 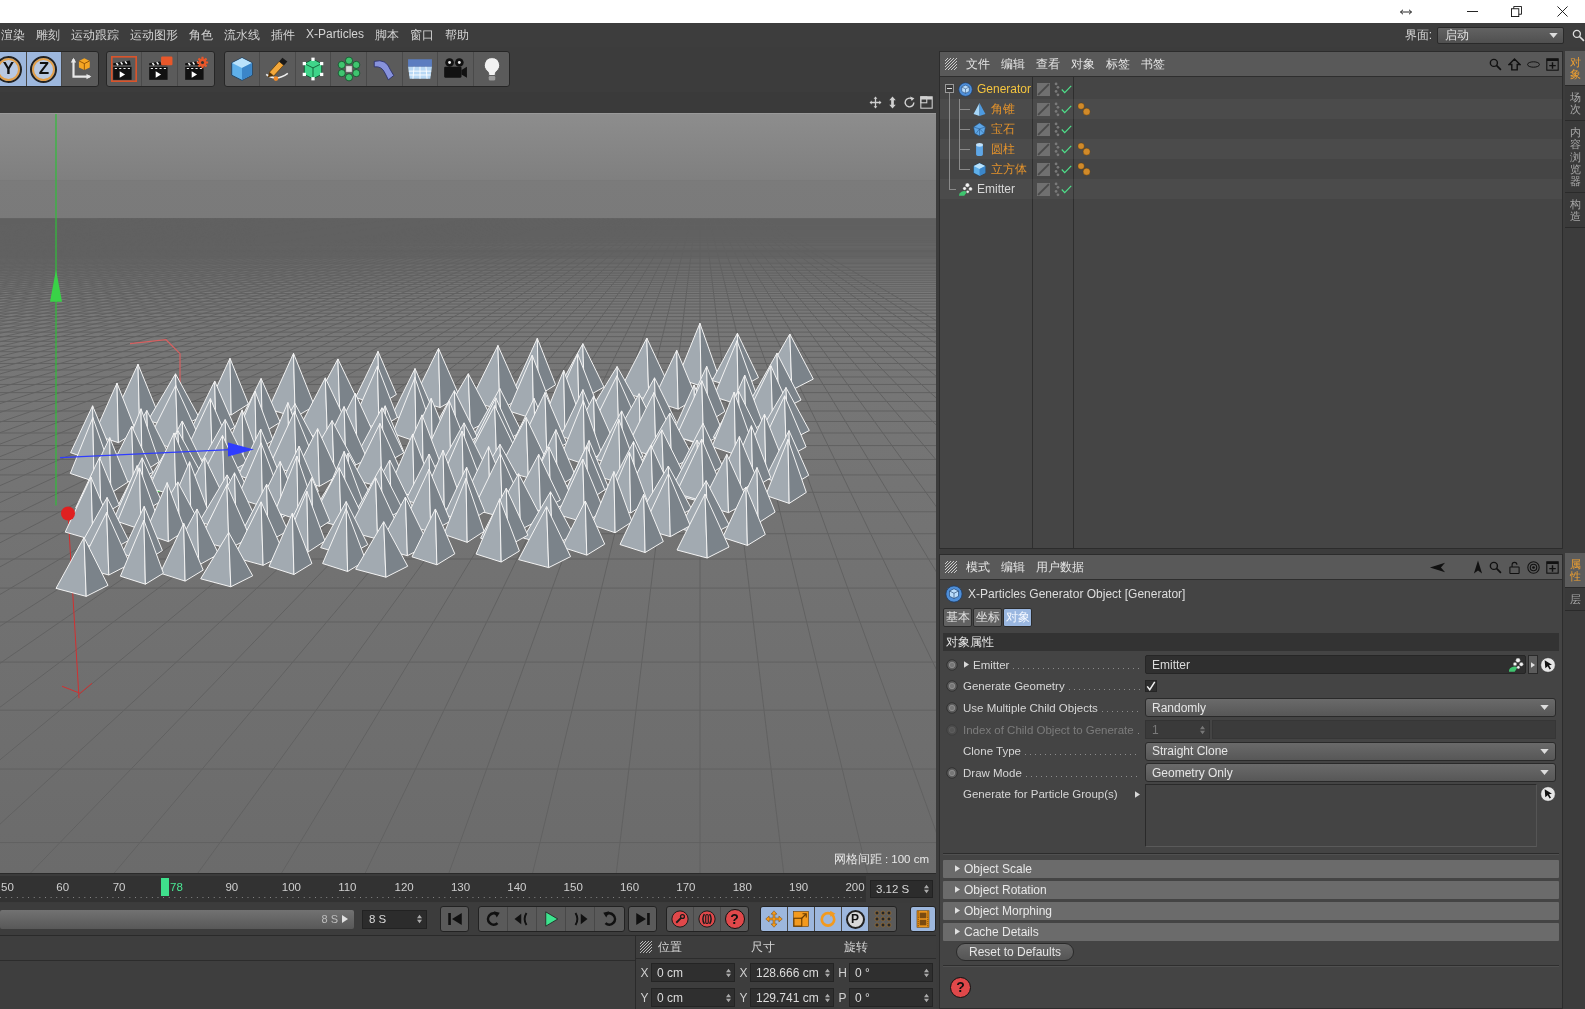 I want to click on layout-dropdown: 启动, so click(x=1500, y=35).